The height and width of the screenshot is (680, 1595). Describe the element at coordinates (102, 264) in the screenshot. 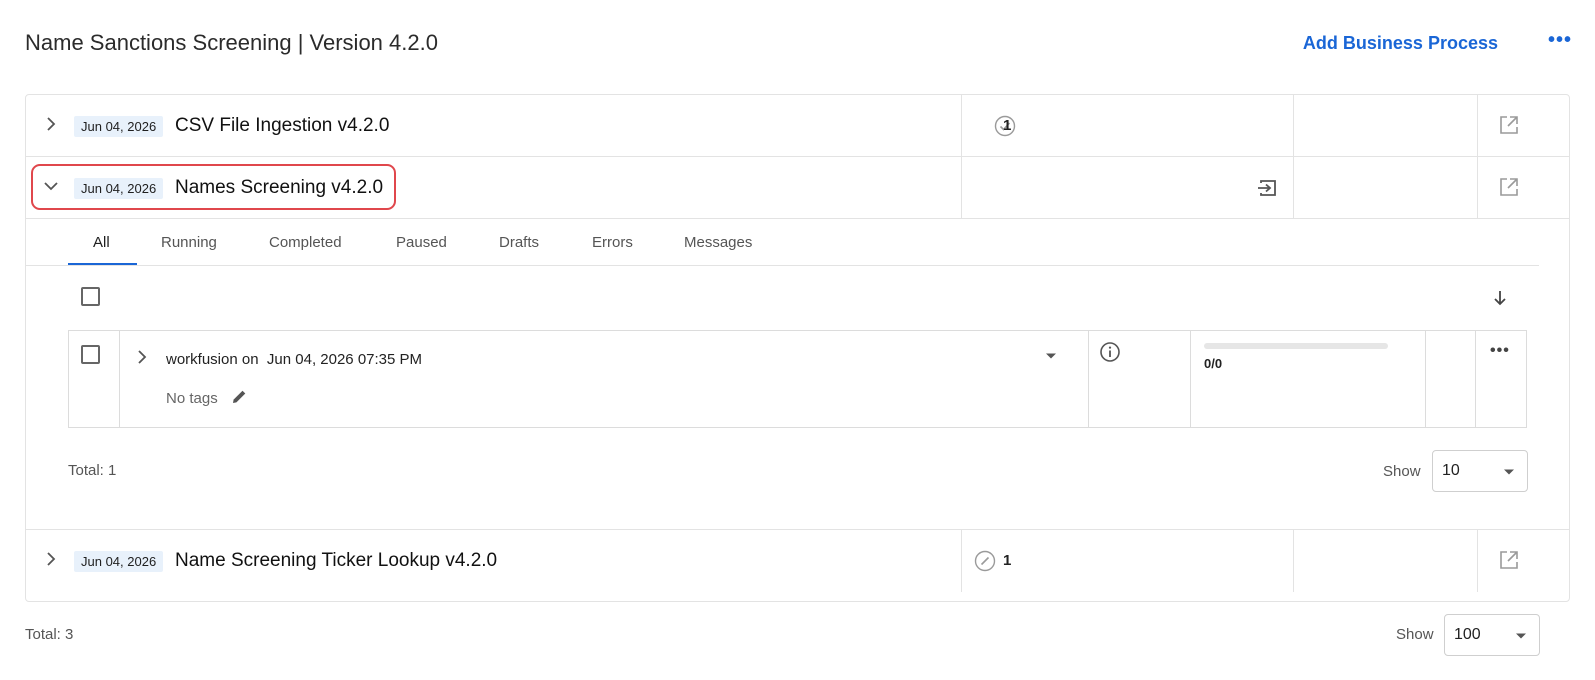

I see `active-tab-indicator` at that location.